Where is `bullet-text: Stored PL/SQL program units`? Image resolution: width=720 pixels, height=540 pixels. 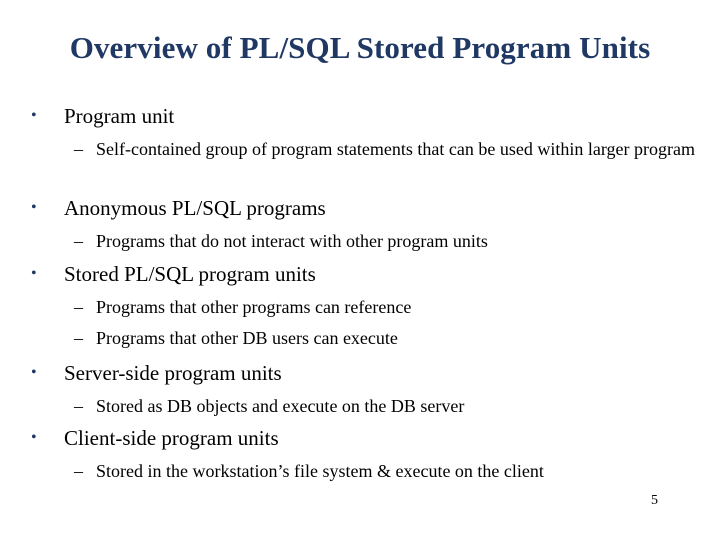
bullet-text: Stored PL/SQL program units is located at coordinates (190, 274).